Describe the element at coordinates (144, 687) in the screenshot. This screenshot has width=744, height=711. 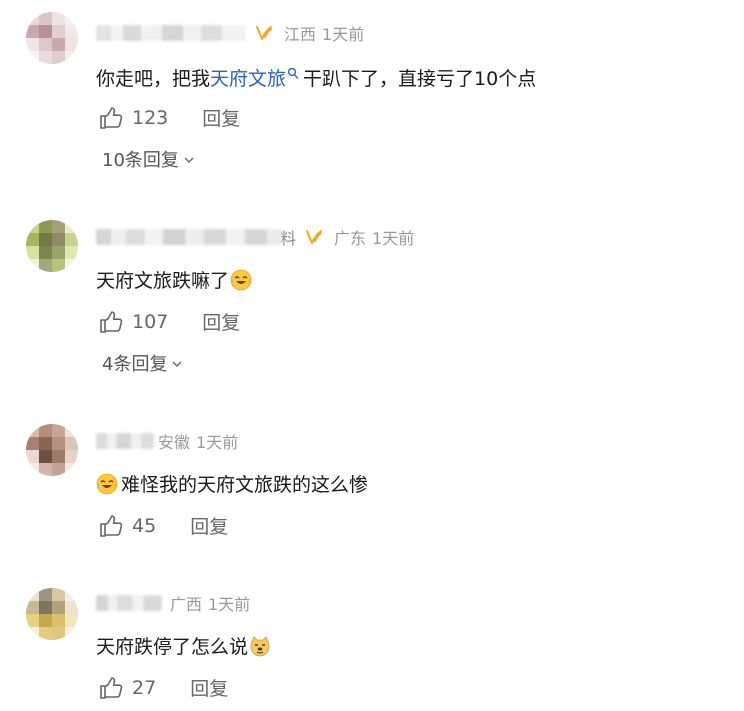
I see `like-count: 27` at that location.